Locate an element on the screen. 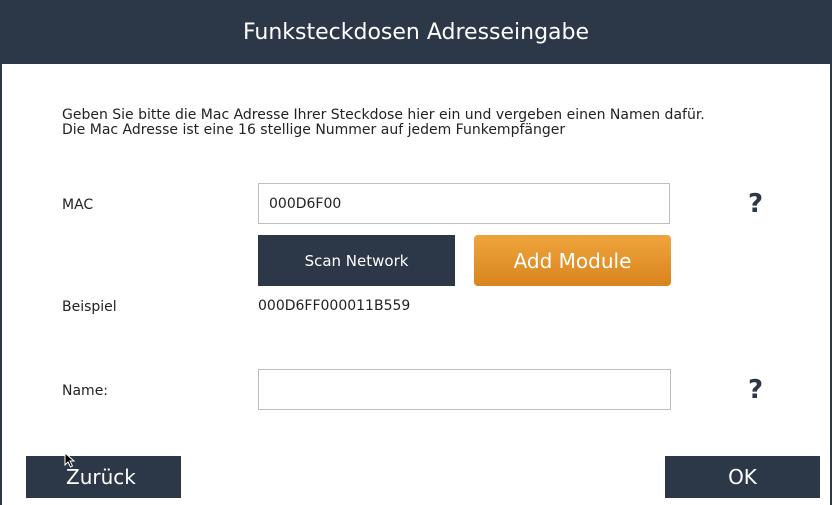 This screenshot has width=832, height=505. title-bar: Funksteckdosen Adresseingabe is located at coordinates (416, 32).